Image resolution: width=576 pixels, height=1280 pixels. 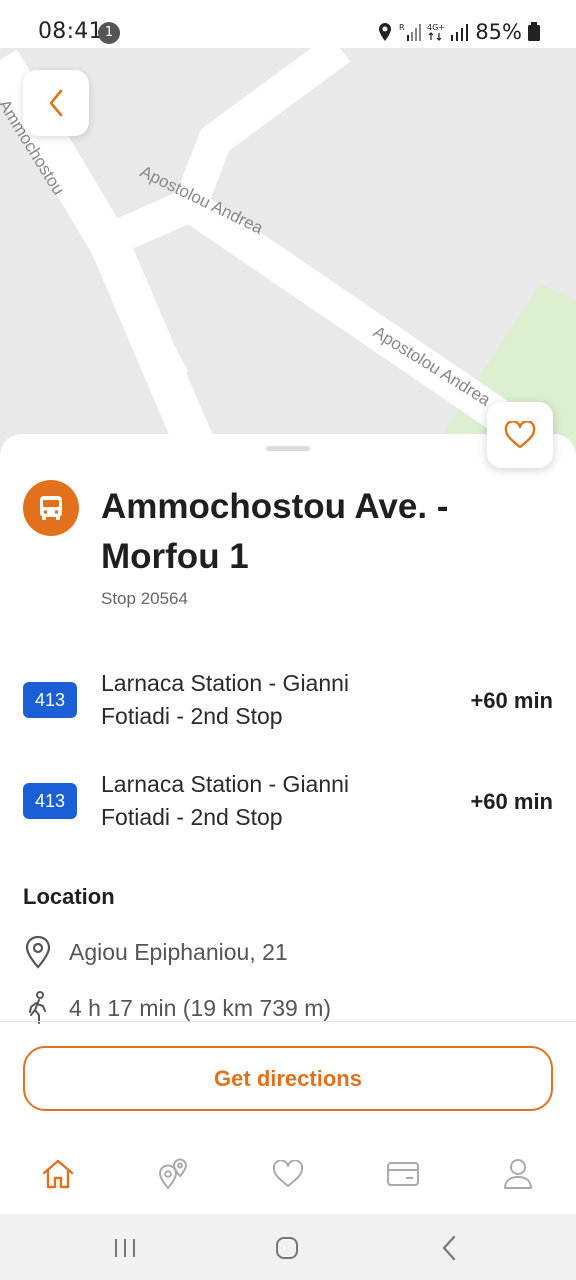 I want to click on location-heading: Location, so click(x=69, y=896).